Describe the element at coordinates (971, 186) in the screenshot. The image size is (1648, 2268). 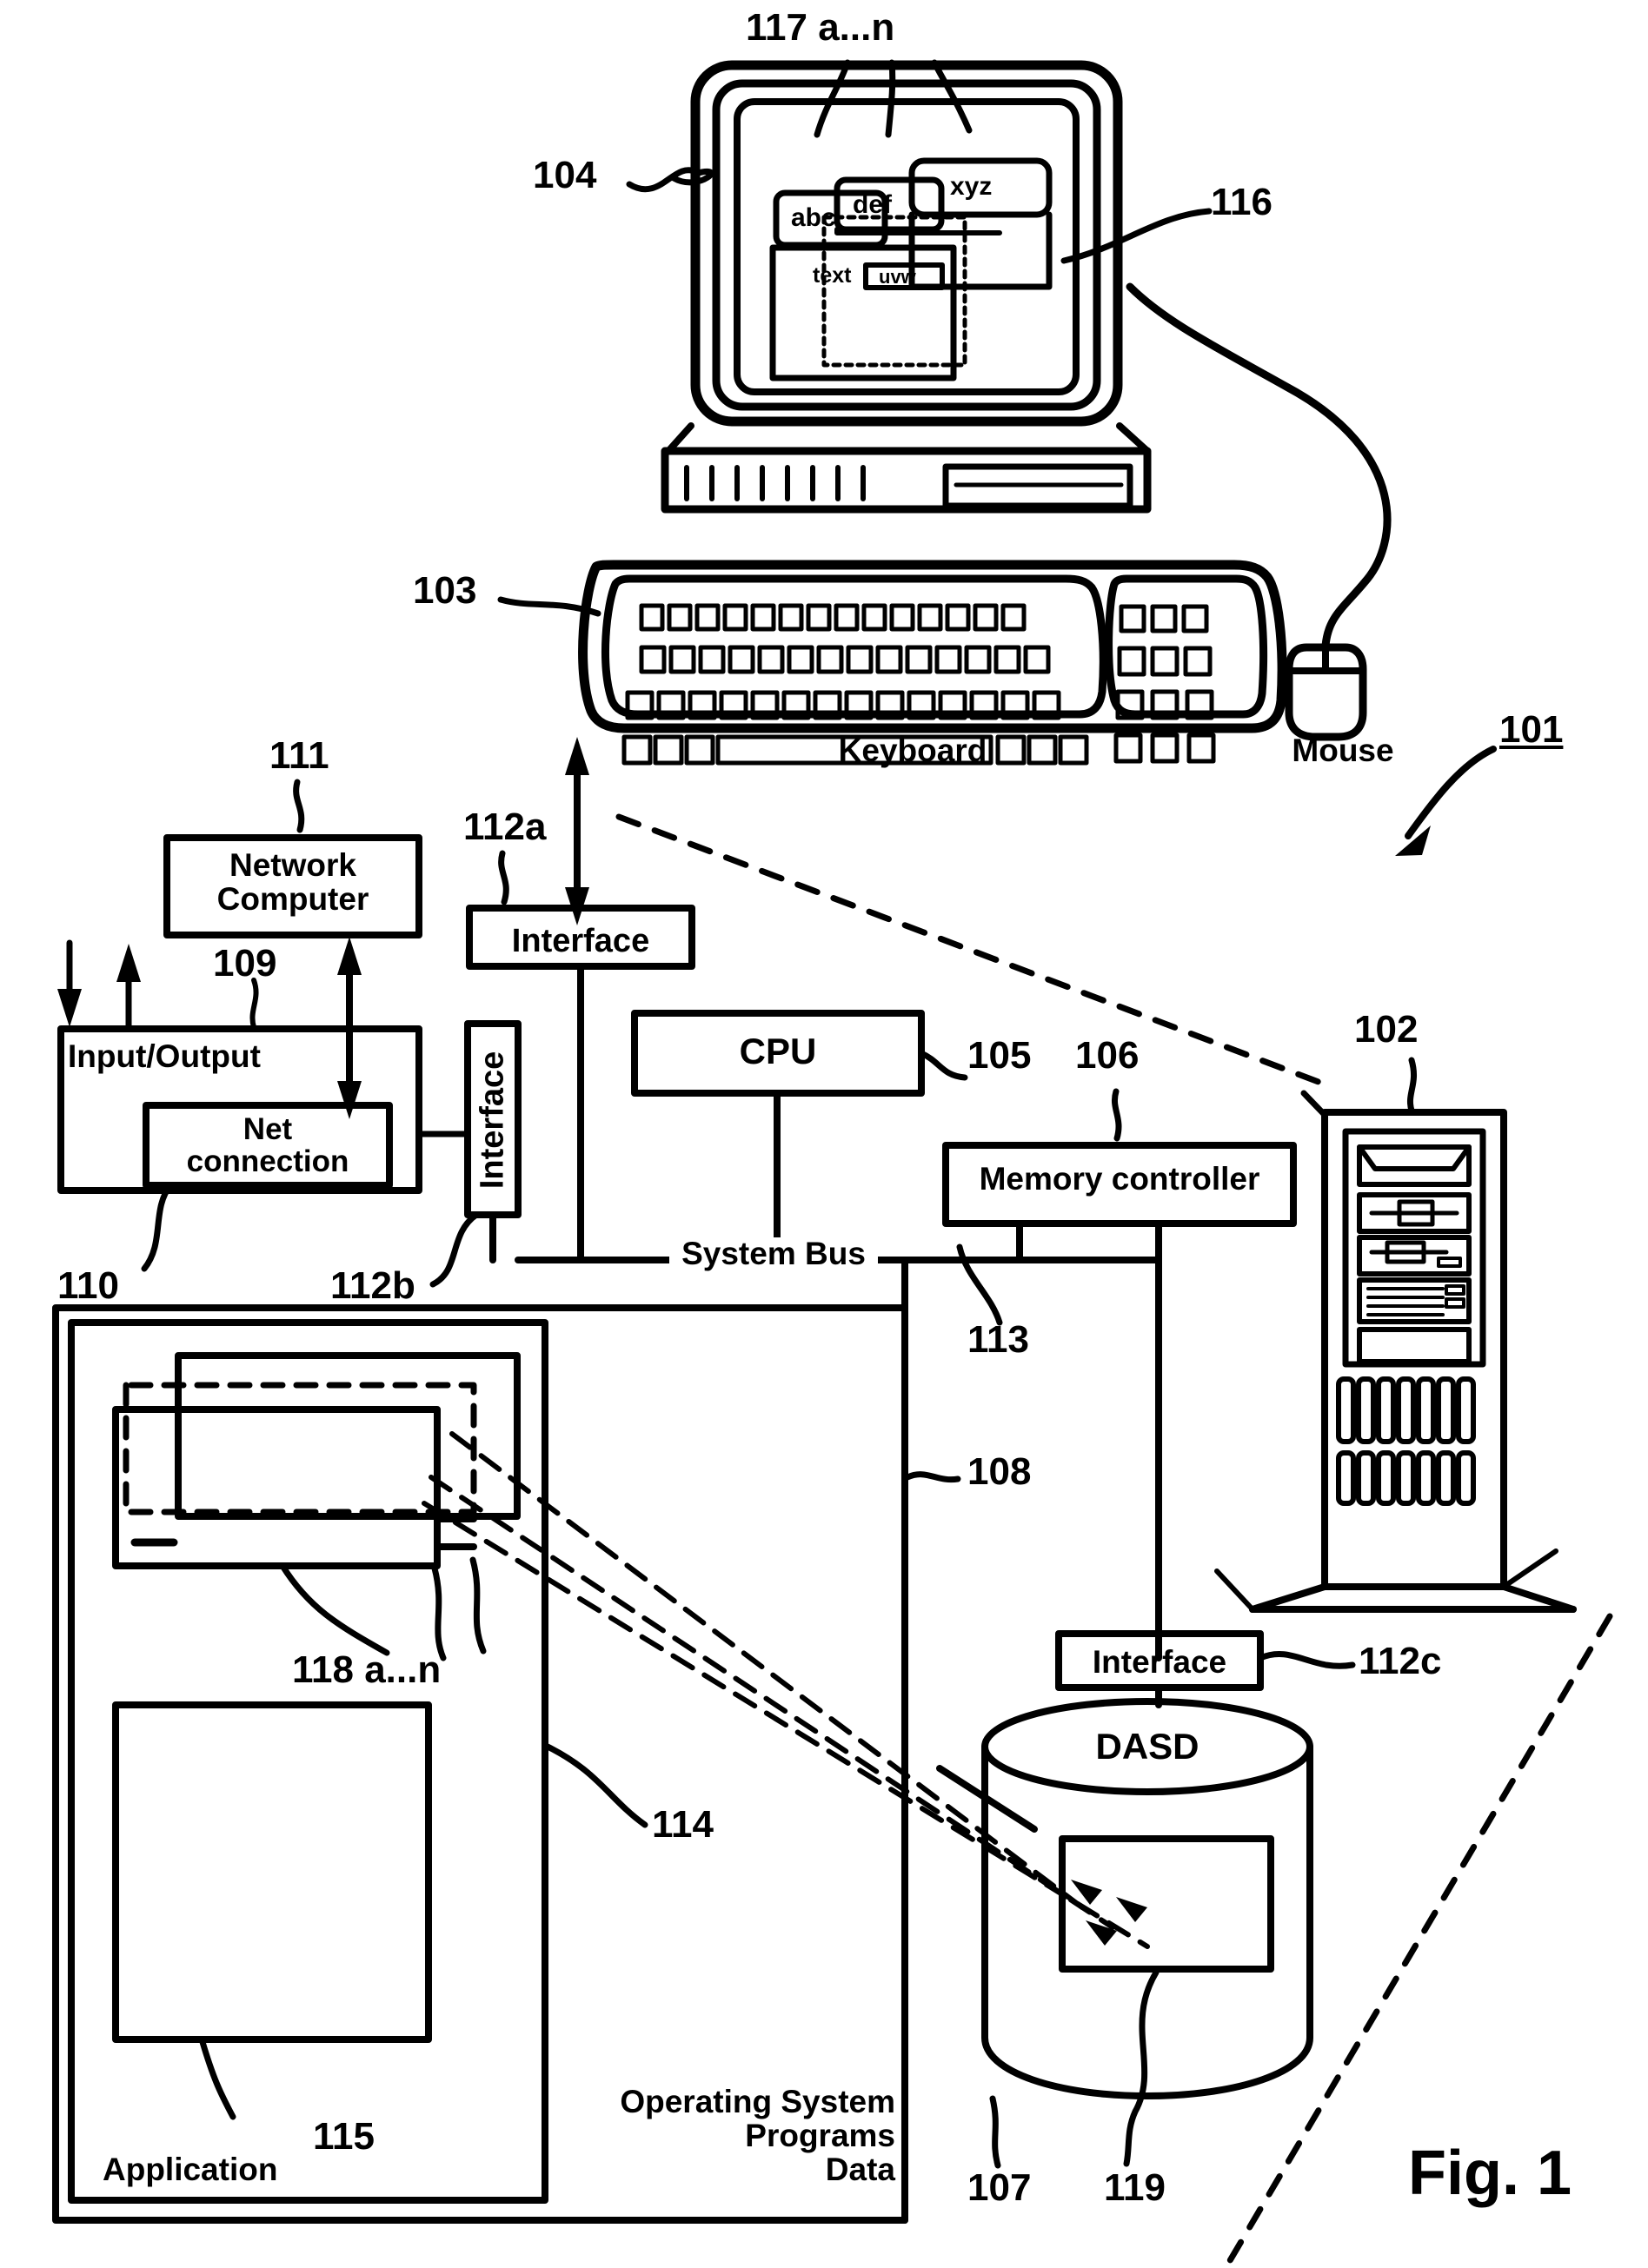
I see `window-tab-xyz-label: xyz` at that location.